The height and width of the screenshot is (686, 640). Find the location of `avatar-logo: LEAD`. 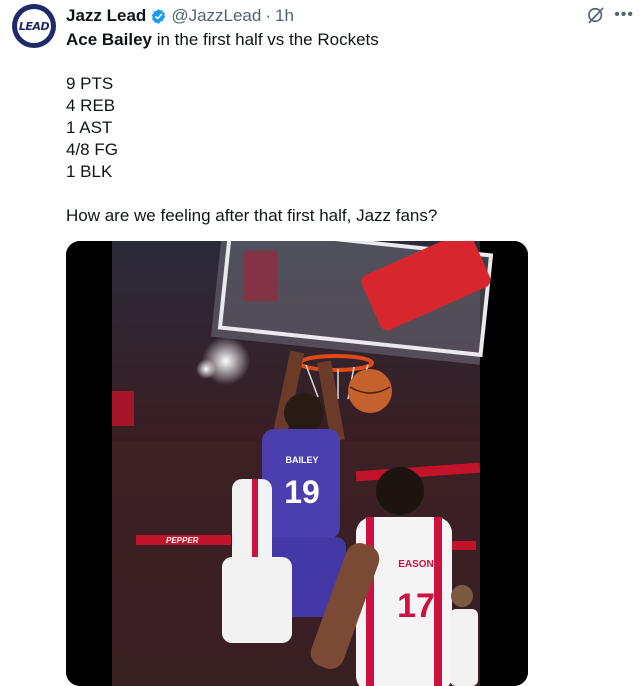

avatar-logo: LEAD is located at coordinates (34, 26).